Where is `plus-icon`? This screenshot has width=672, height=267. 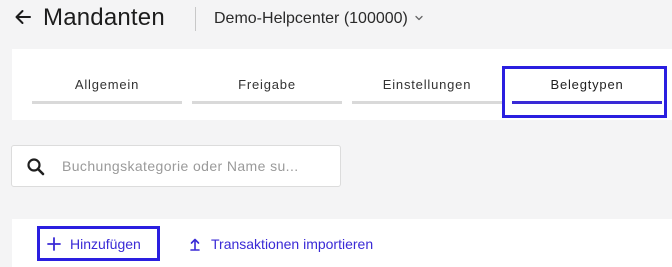 plus-icon is located at coordinates (54, 244).